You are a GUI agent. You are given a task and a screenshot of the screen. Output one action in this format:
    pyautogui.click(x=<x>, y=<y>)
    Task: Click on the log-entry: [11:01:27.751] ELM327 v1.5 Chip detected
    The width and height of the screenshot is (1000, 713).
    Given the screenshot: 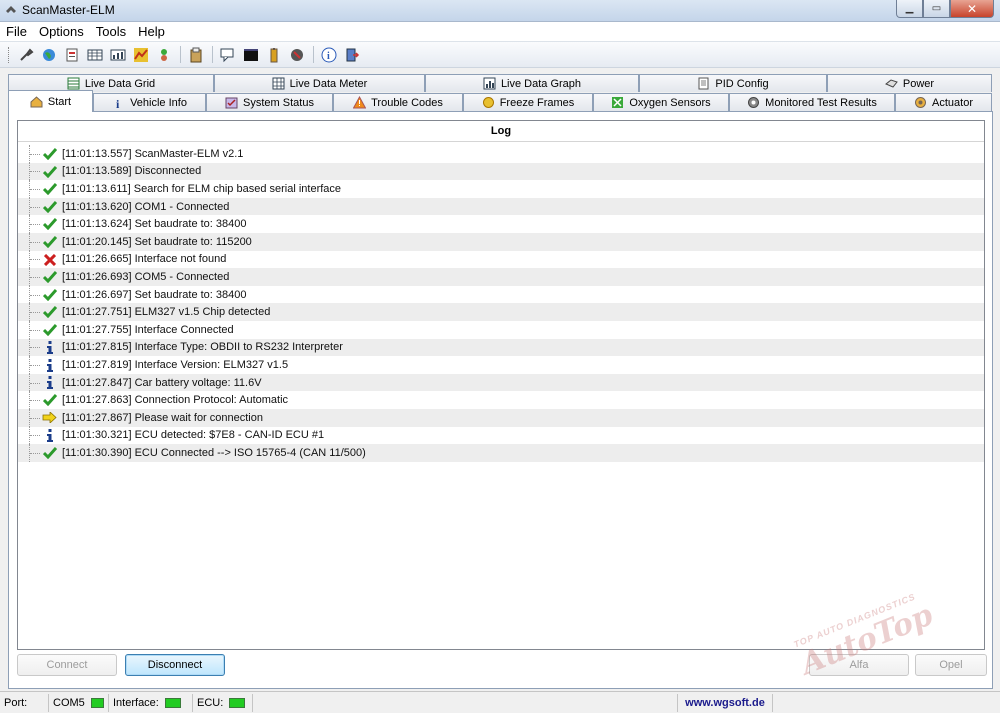 What is the action you would take?
    pyautogui.click(x=501, y=312)
    